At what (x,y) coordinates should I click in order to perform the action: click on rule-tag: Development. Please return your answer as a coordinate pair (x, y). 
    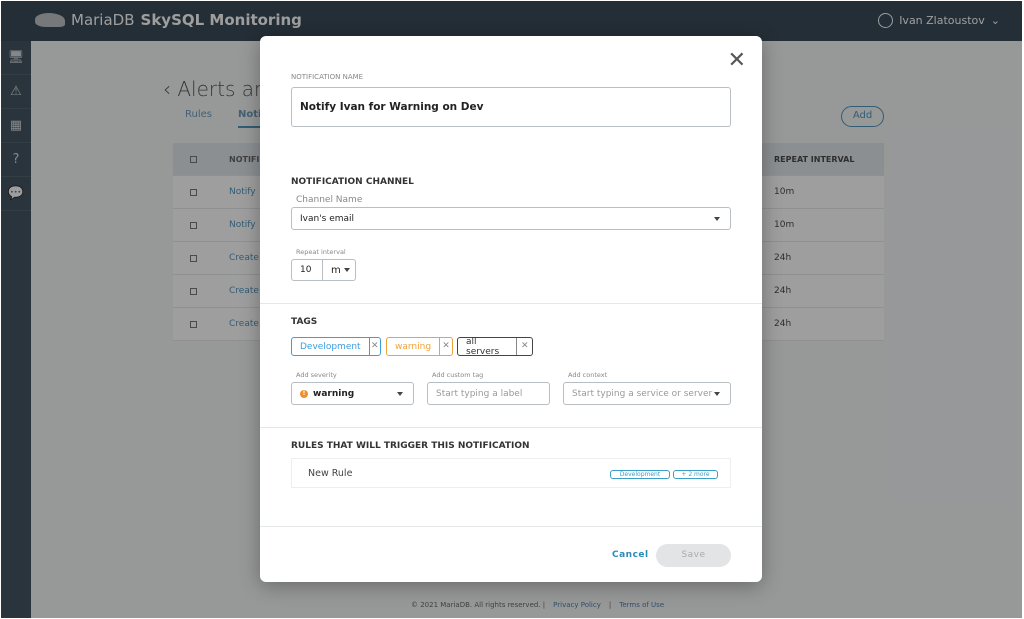
    Looking at the image, I should click on (640, 474).